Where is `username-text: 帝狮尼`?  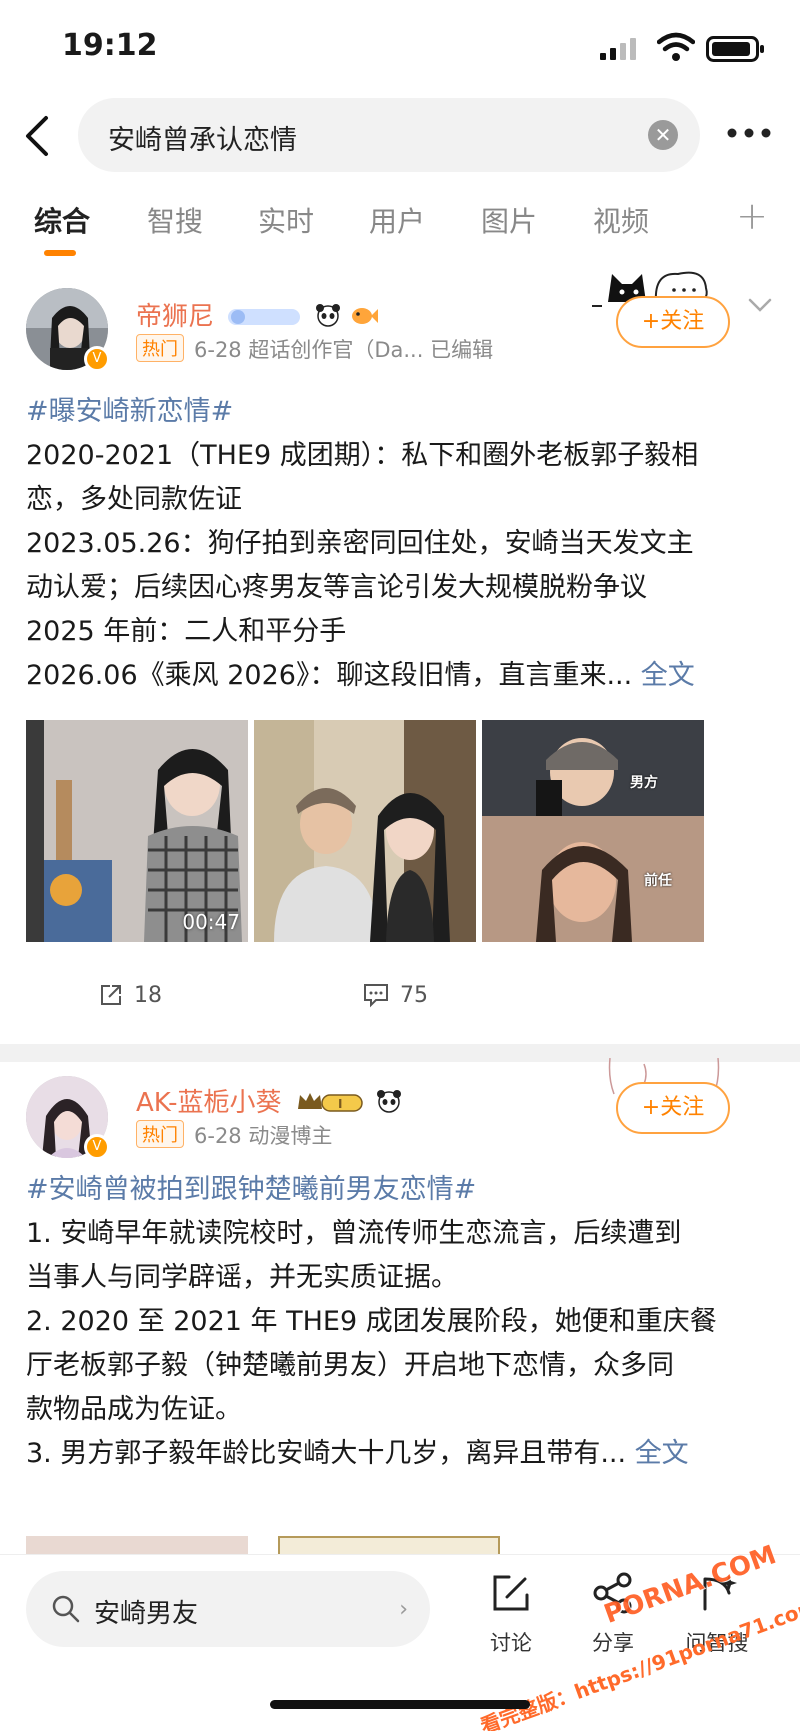
username-text: 帝狮尼 is located at coordinates (175, 317).